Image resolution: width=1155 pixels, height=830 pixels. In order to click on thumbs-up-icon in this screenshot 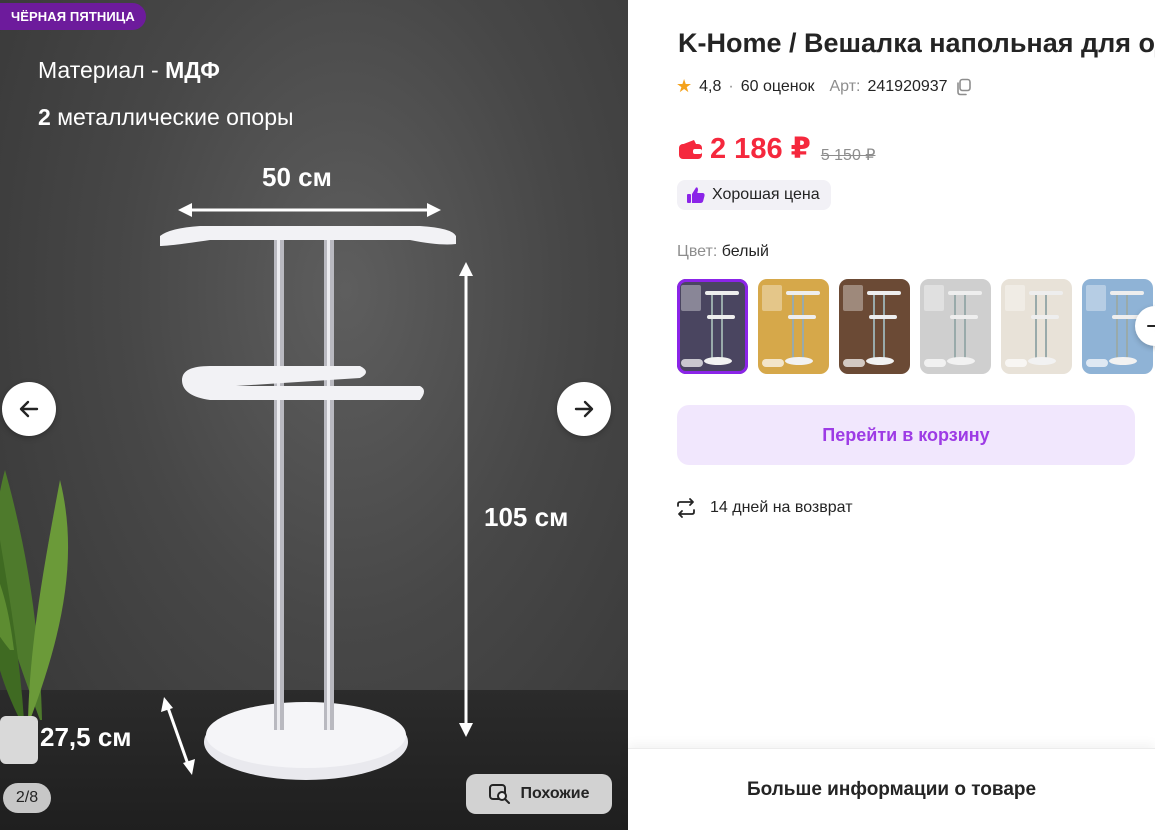, I will do `click(696, 195)`.